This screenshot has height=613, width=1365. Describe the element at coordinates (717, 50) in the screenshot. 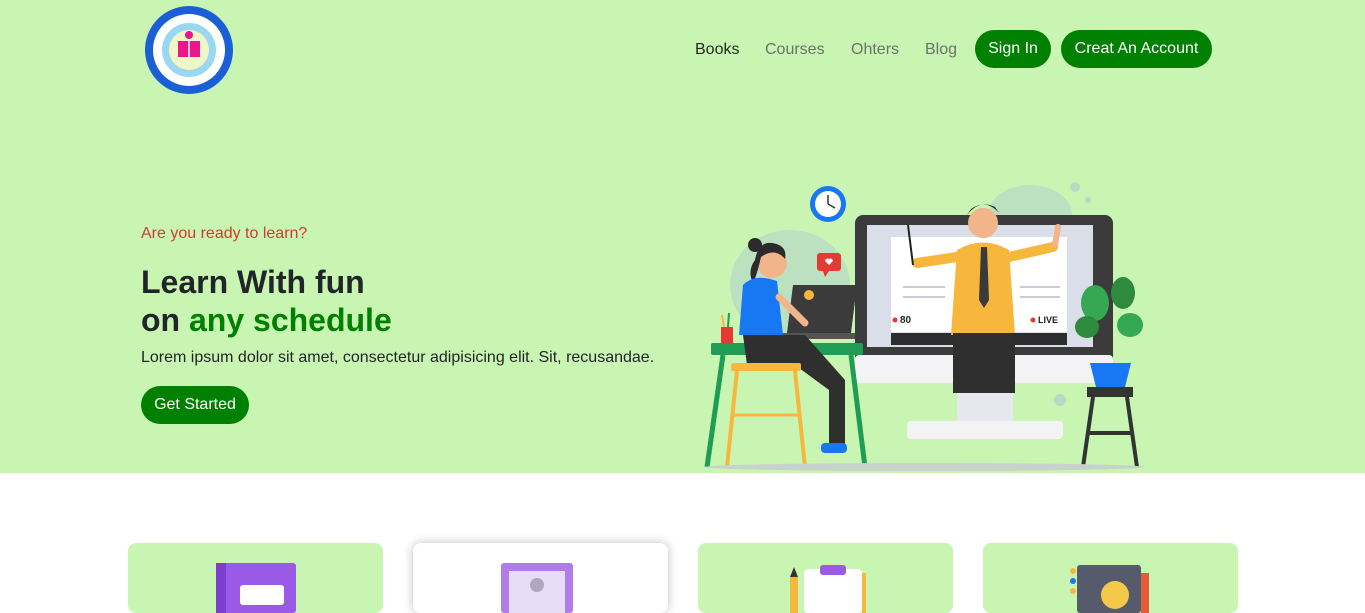

I see `nav-books: Books` at that location.